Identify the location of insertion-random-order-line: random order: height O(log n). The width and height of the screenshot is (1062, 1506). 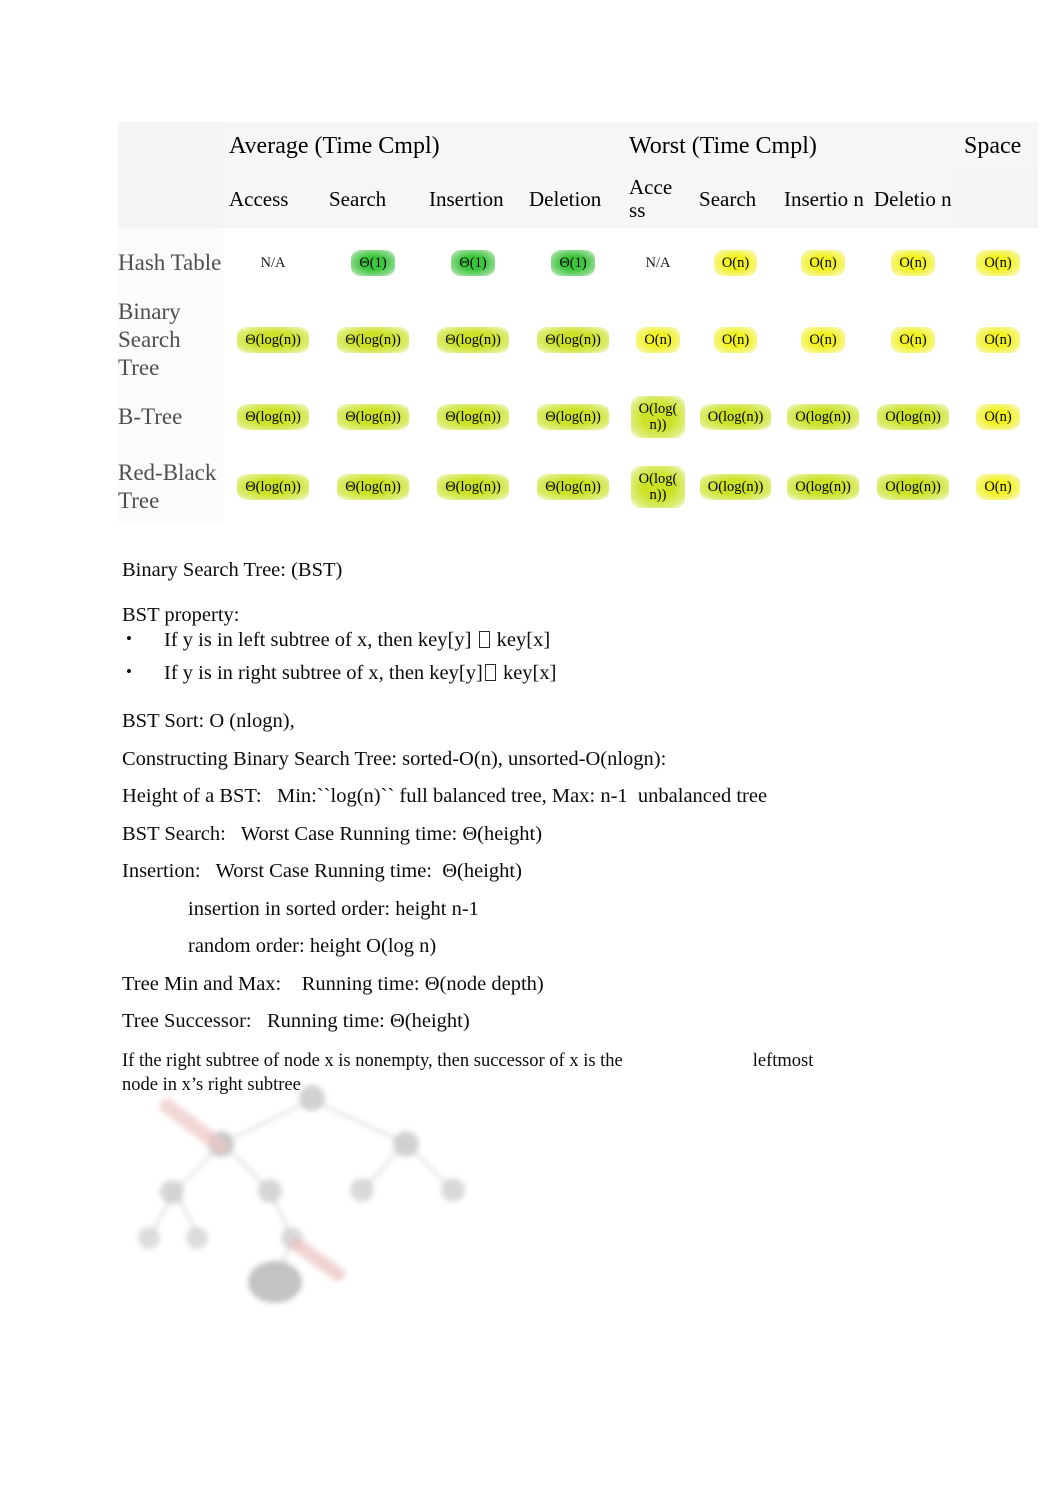
(312, 946).